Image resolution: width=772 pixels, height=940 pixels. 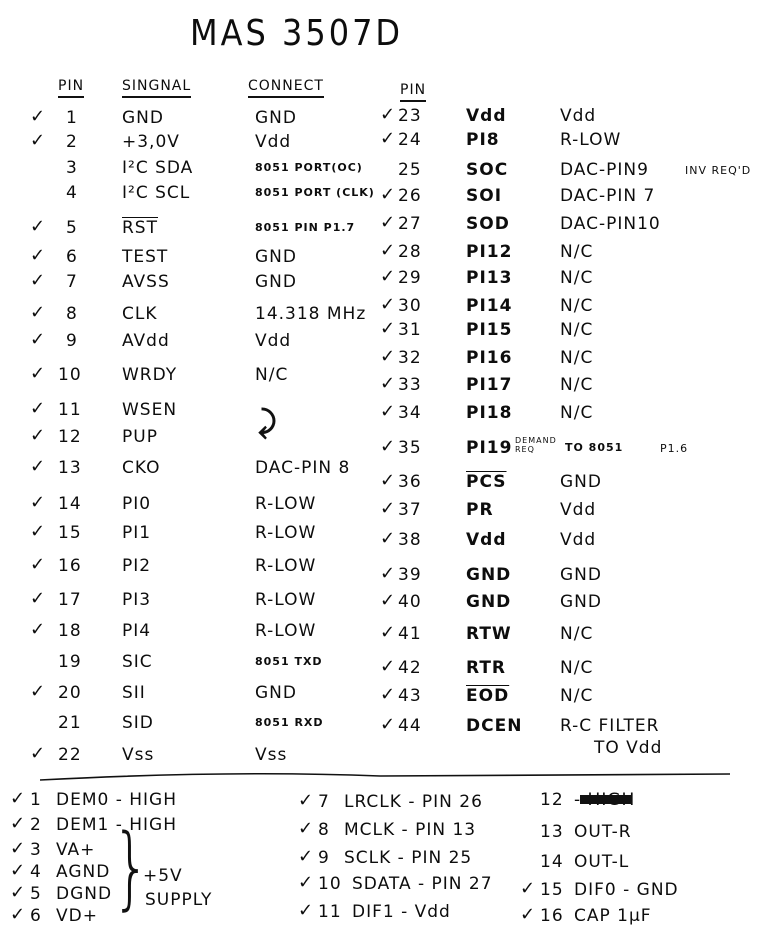 I want to click on pin-number: 22, so click(x=70, y=755).